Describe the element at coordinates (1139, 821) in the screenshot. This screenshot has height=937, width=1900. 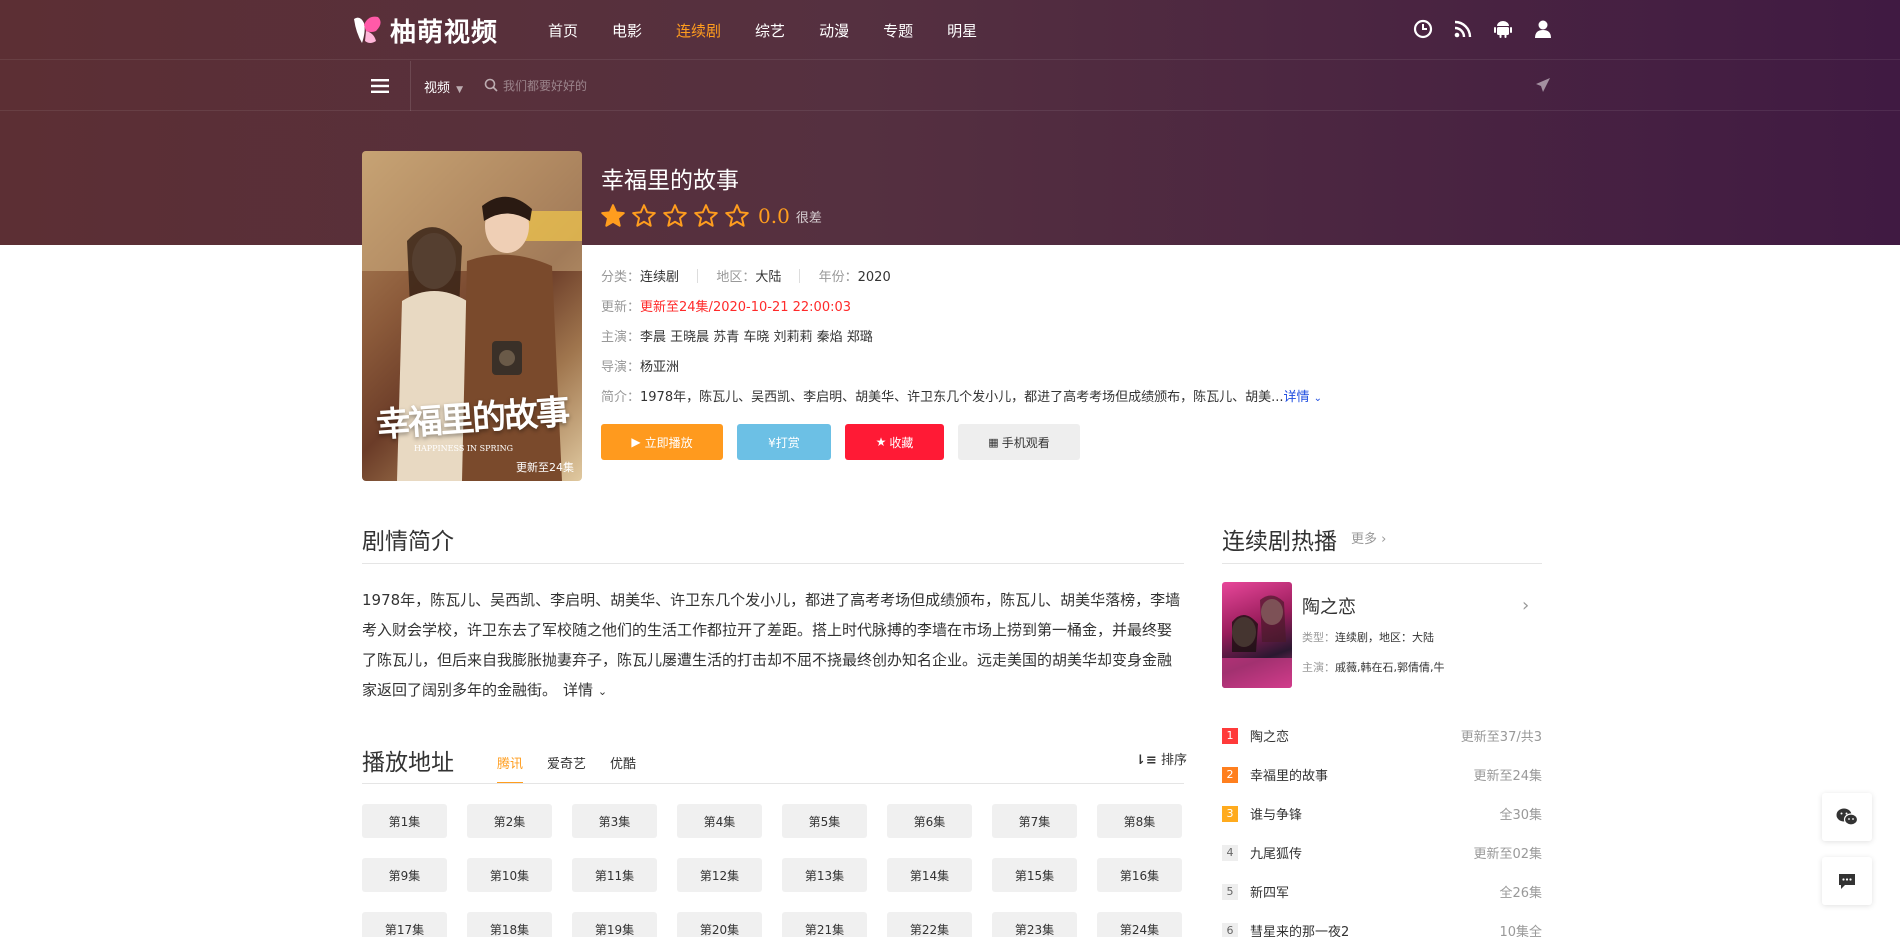
I see `episode-button: 第8集` at that location.